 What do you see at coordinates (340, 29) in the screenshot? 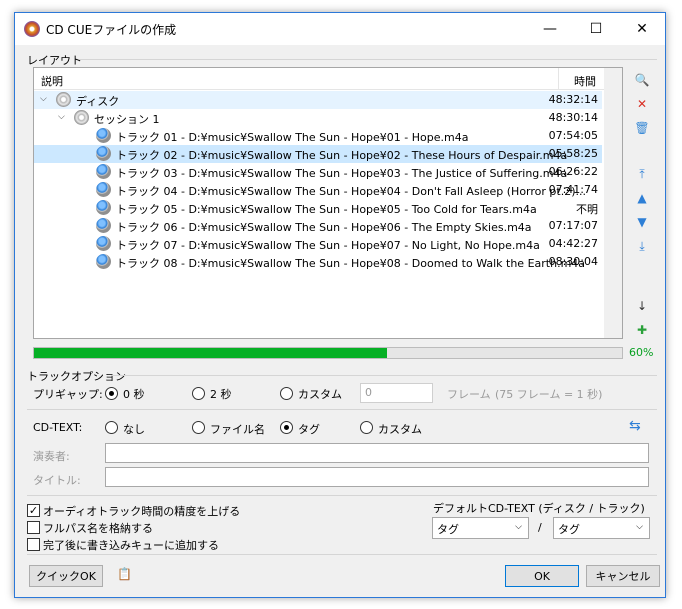
I see `title-bar: CD CUEファイルの作成 — ☐ ✕` at bounding box center [340, 29].